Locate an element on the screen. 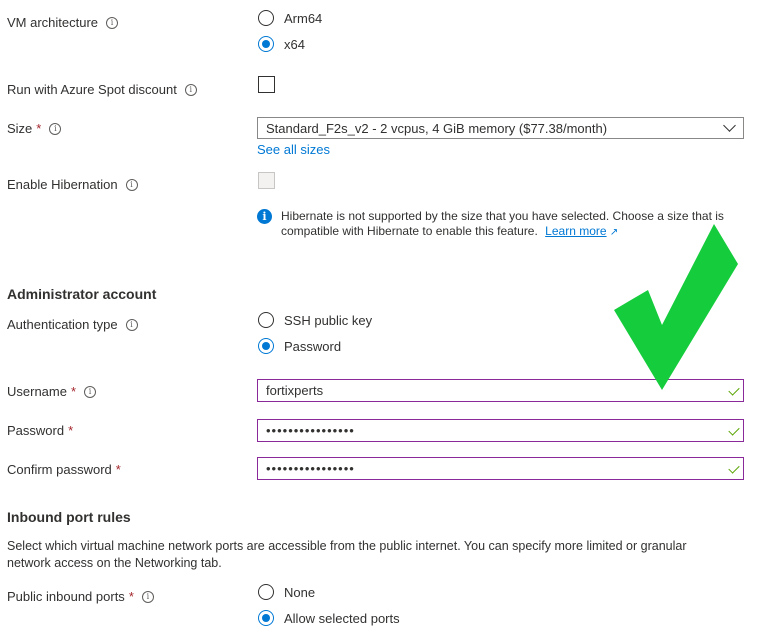 The image size is (776, 638). spot-checkbox is located at coordinates (266, 84).